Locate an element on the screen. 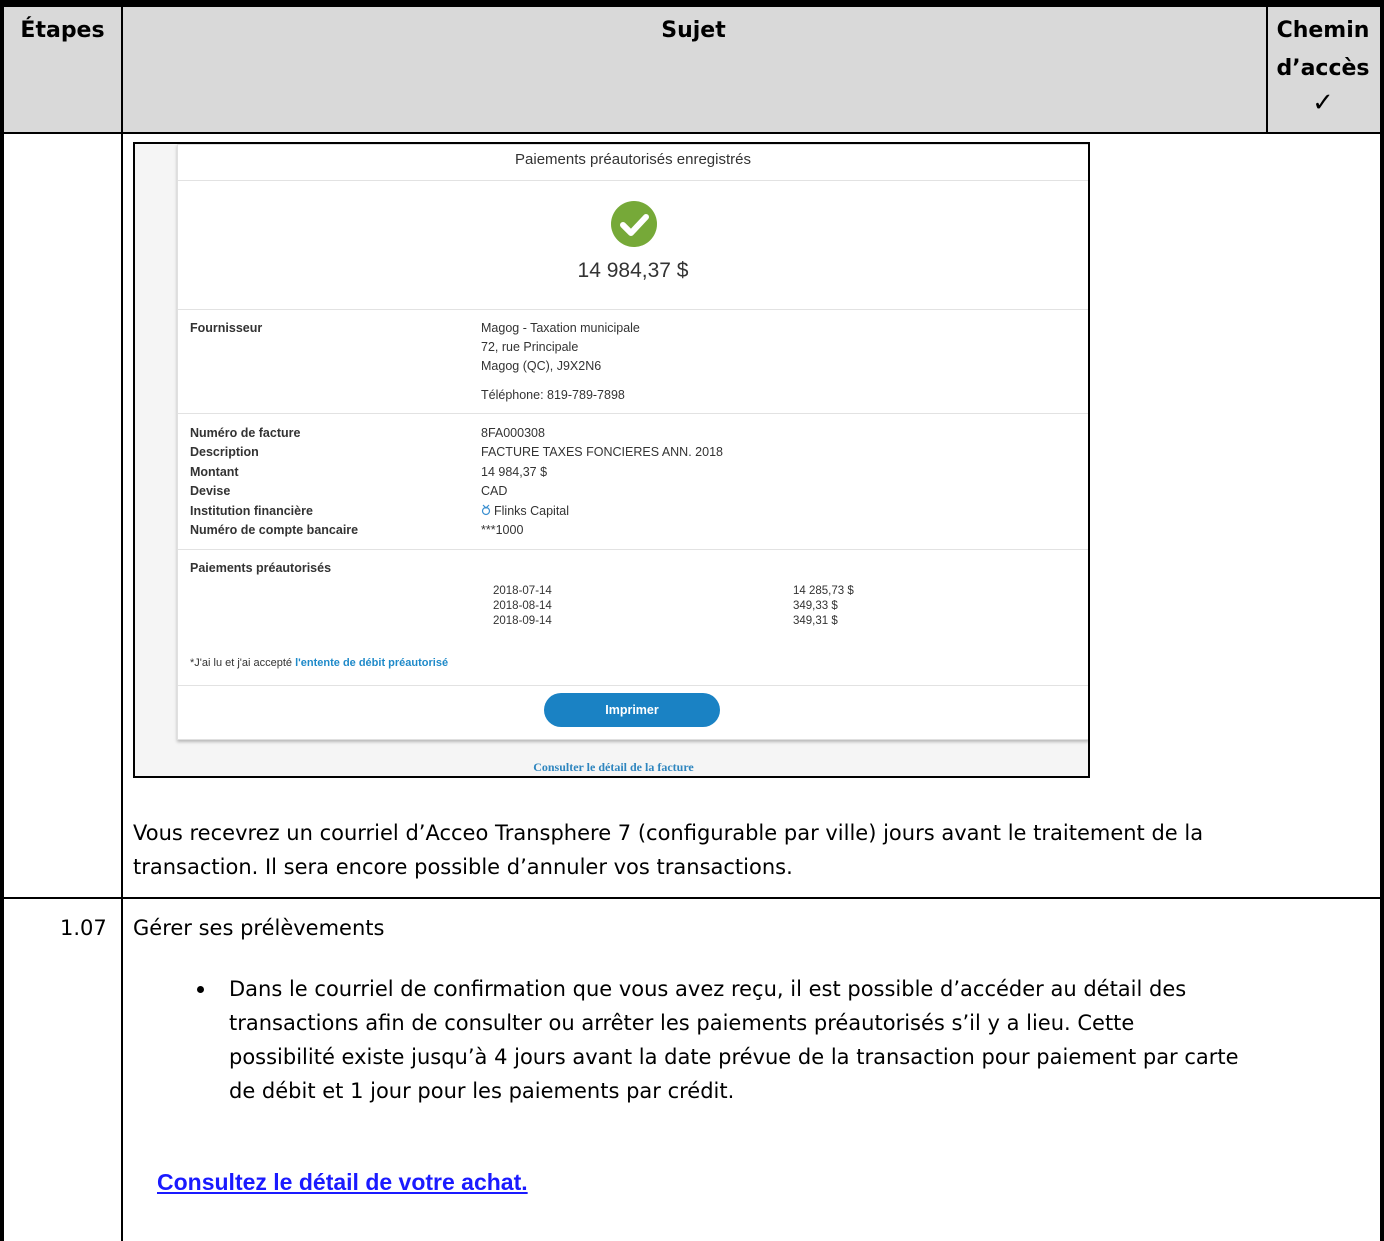 Image resolution: width=1384 pixels, height=1241 pixels. header-chemin-line1: Chemin is located at coordinates (1323, 30).